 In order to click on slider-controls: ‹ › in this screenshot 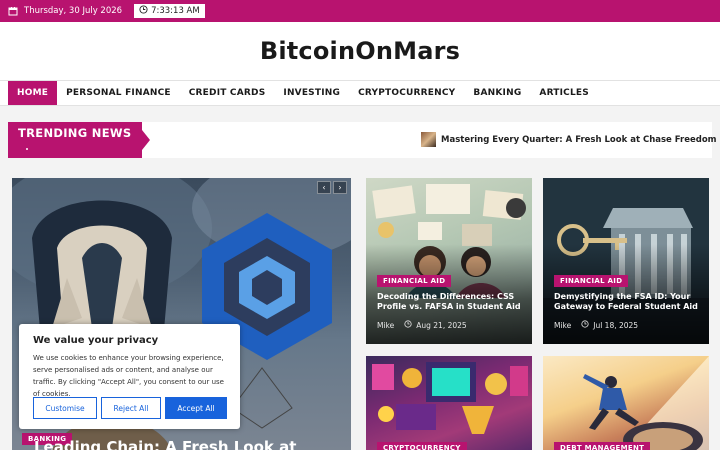, I will do `click(332, 187)`.